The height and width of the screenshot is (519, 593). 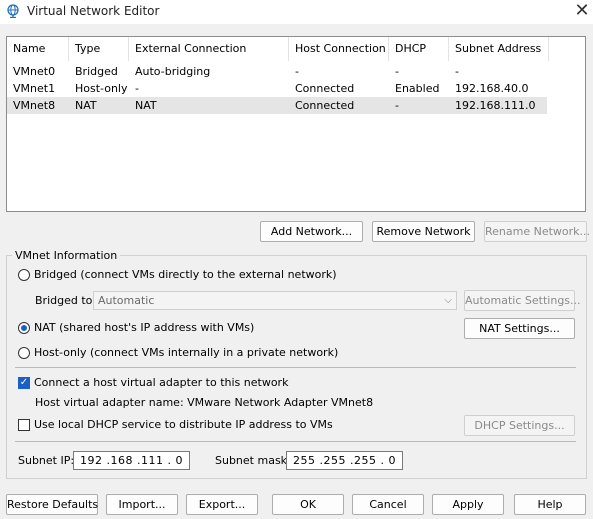 What do you see at coordinates (34, 105) in the screenshot?
I see `cell-name: VMnet8` at bounding box center [34, 105].